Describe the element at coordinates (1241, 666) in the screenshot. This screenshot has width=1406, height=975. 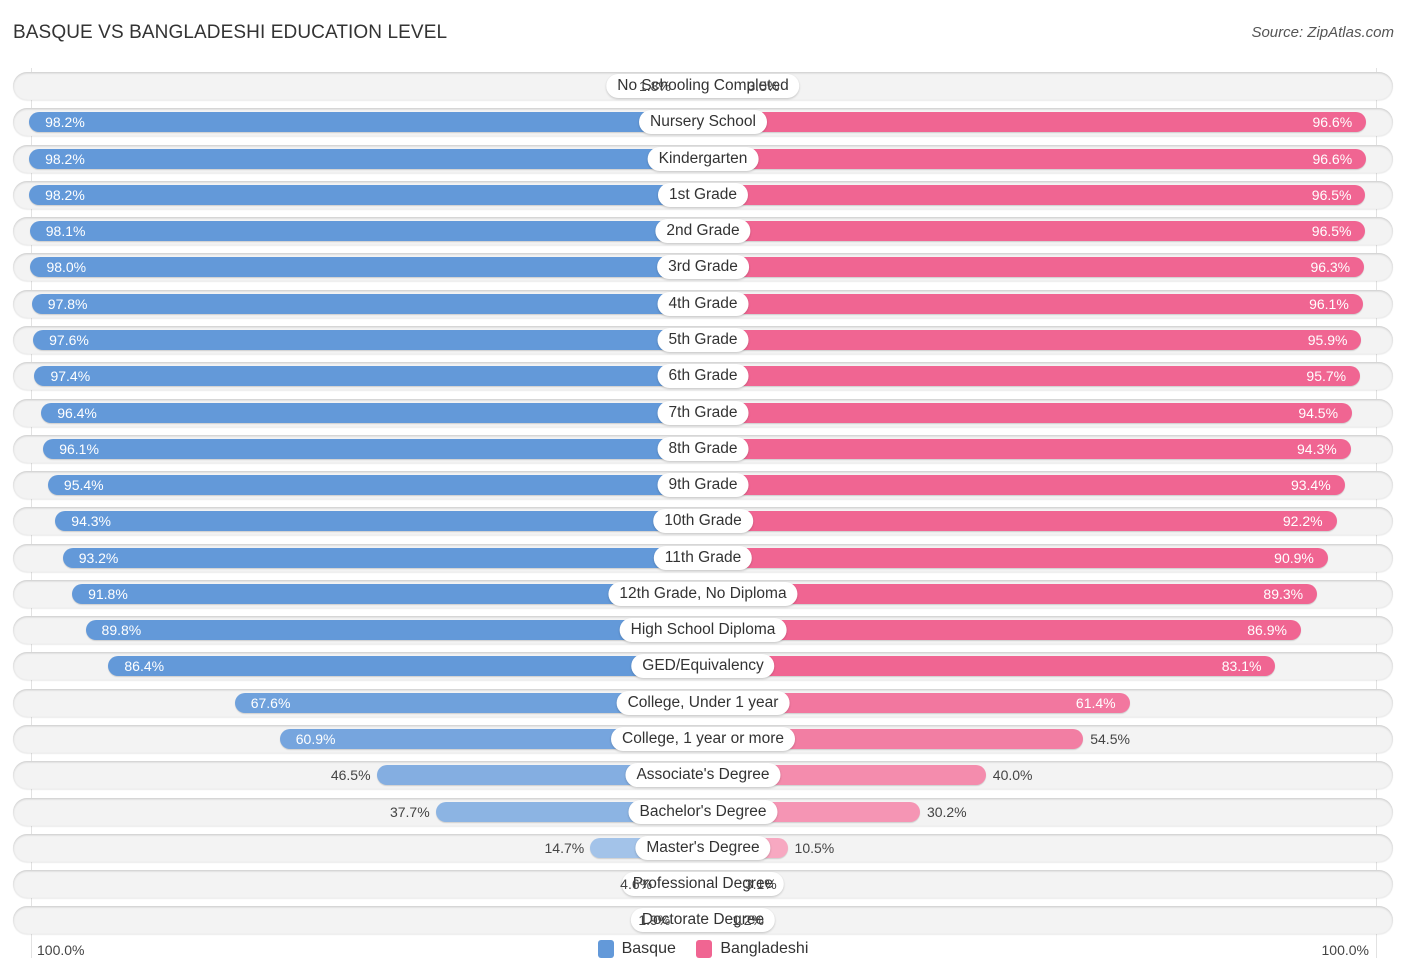
I see `value-label-bangladeshi: 83.1%` at that location.